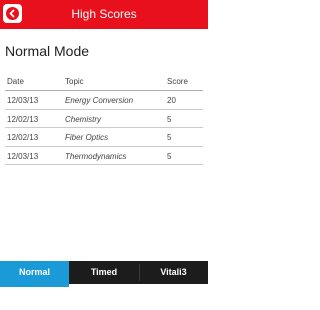 The height and width of the screenshot is (310, 320). Describe the element at coordinates (99, 100) in the screenshot. I see `row-topic: Energy Conversion` at that location.